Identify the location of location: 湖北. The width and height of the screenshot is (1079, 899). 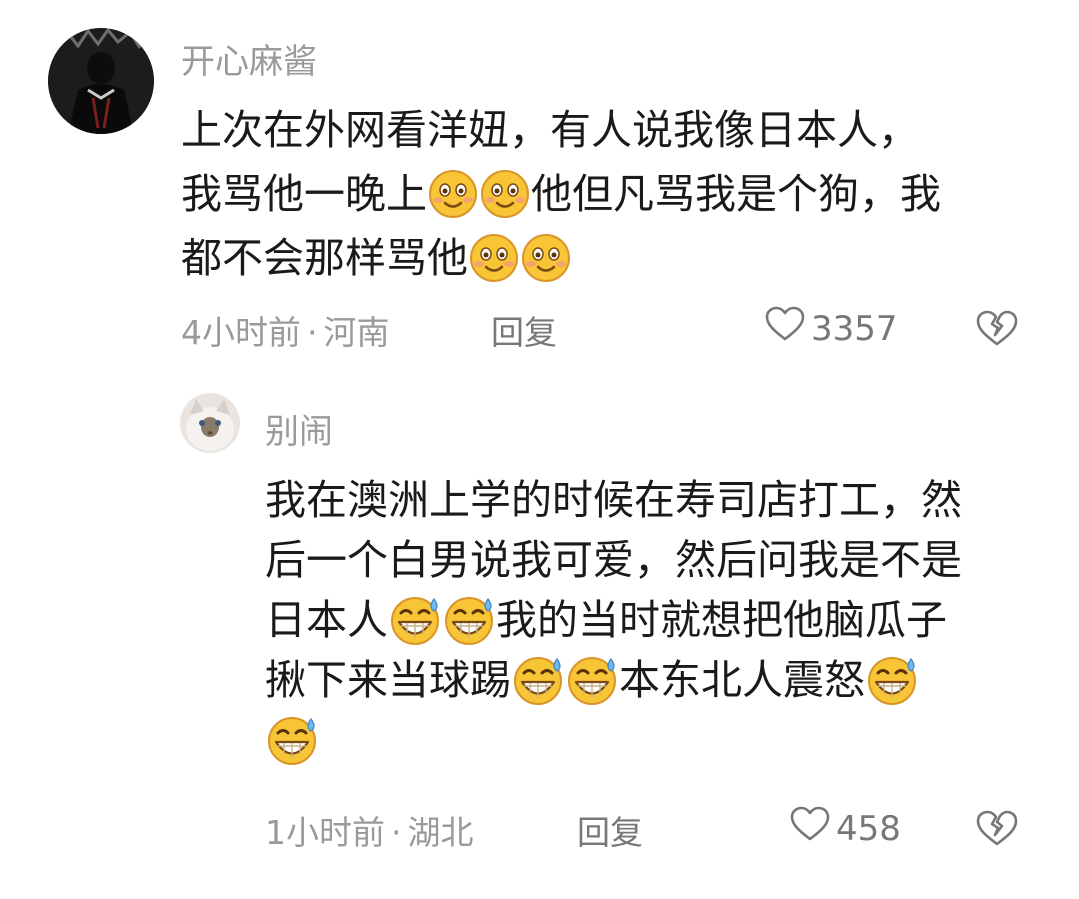
(440, 832).